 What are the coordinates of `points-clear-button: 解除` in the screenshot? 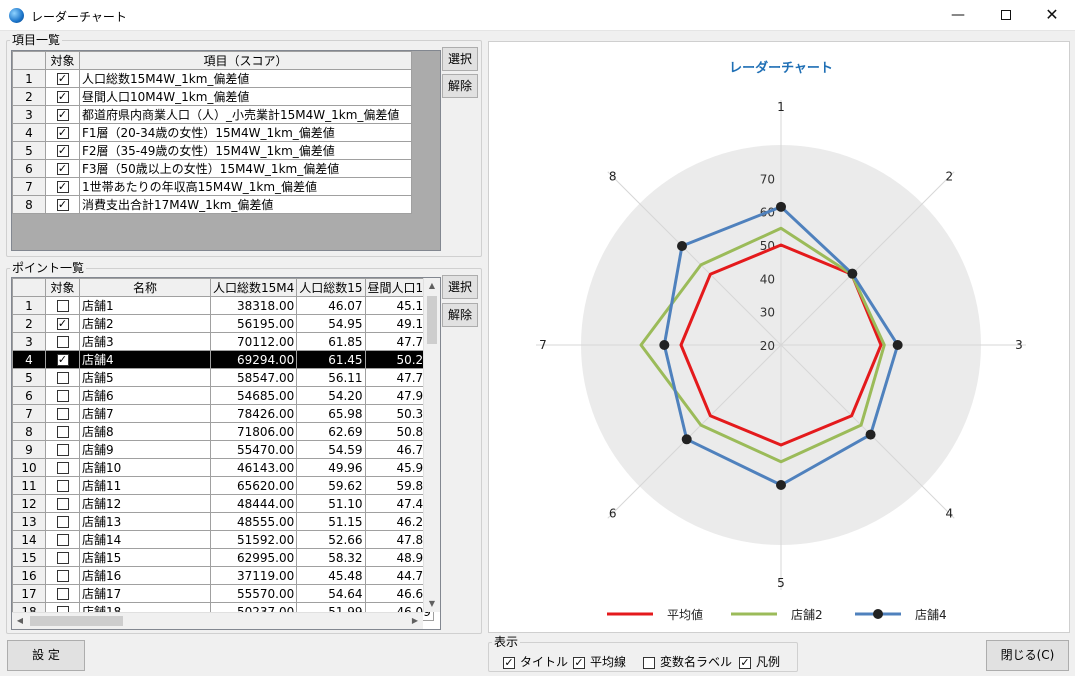 It's located at (460, 315).